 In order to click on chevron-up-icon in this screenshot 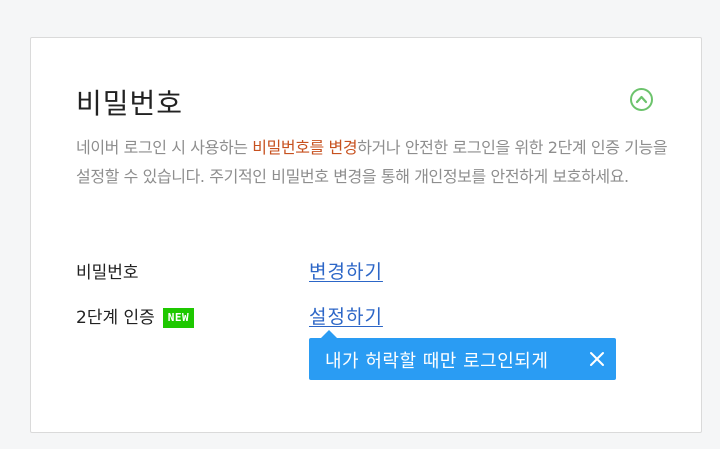, I will do `click(641, 99)`.